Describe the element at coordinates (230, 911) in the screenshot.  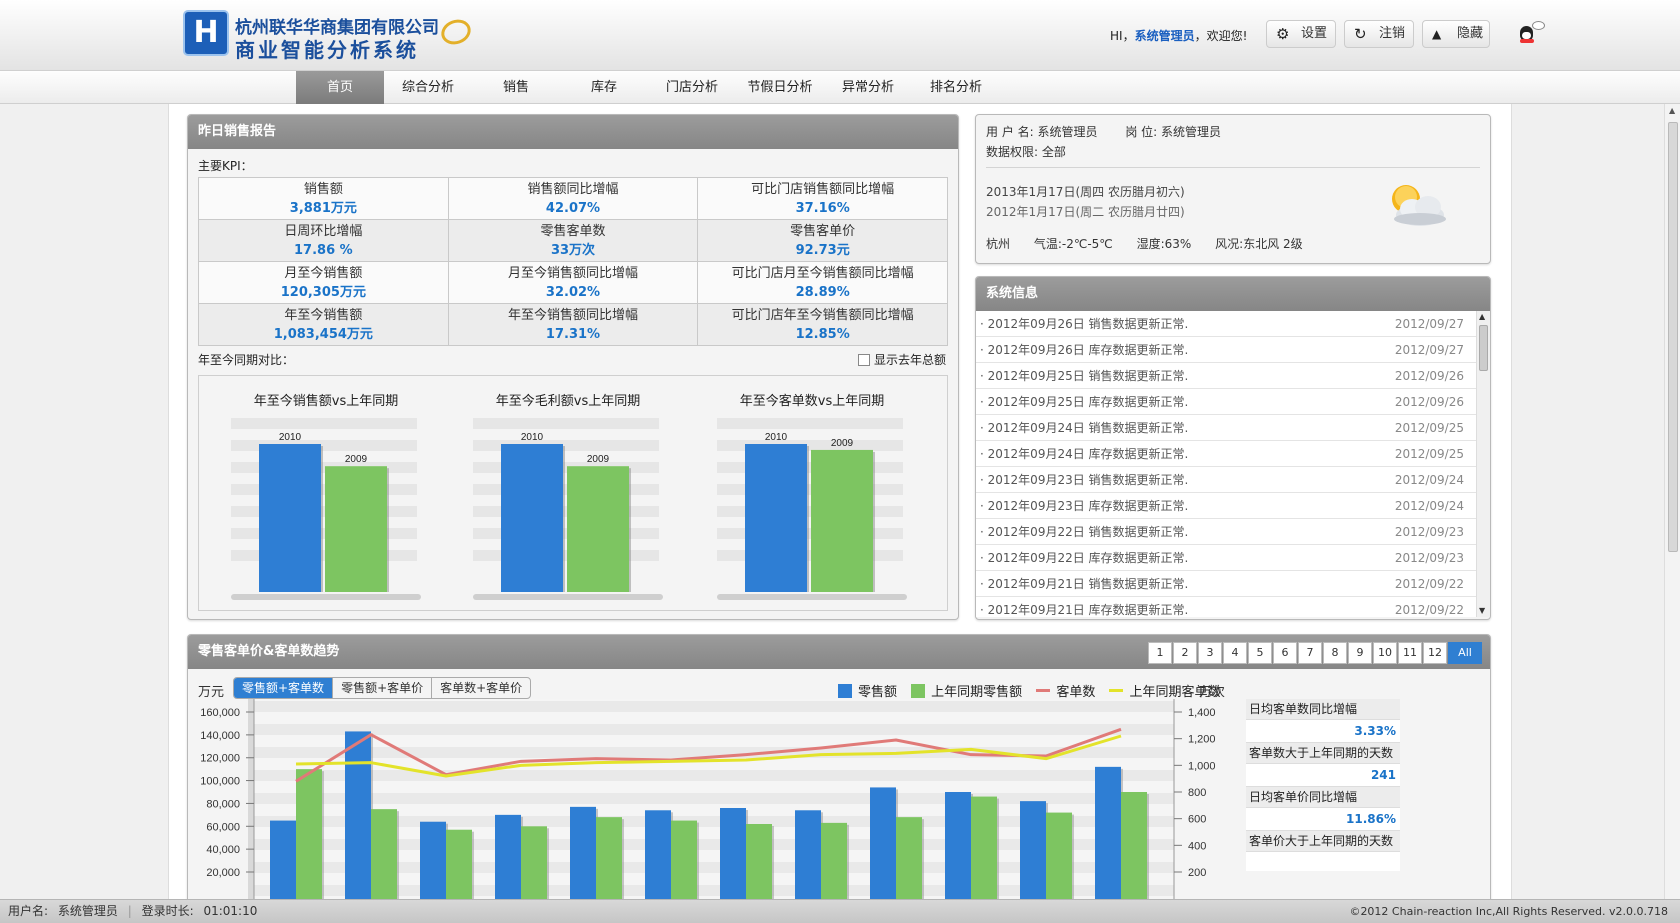
I see `login-time: 01:01:10` at that location.